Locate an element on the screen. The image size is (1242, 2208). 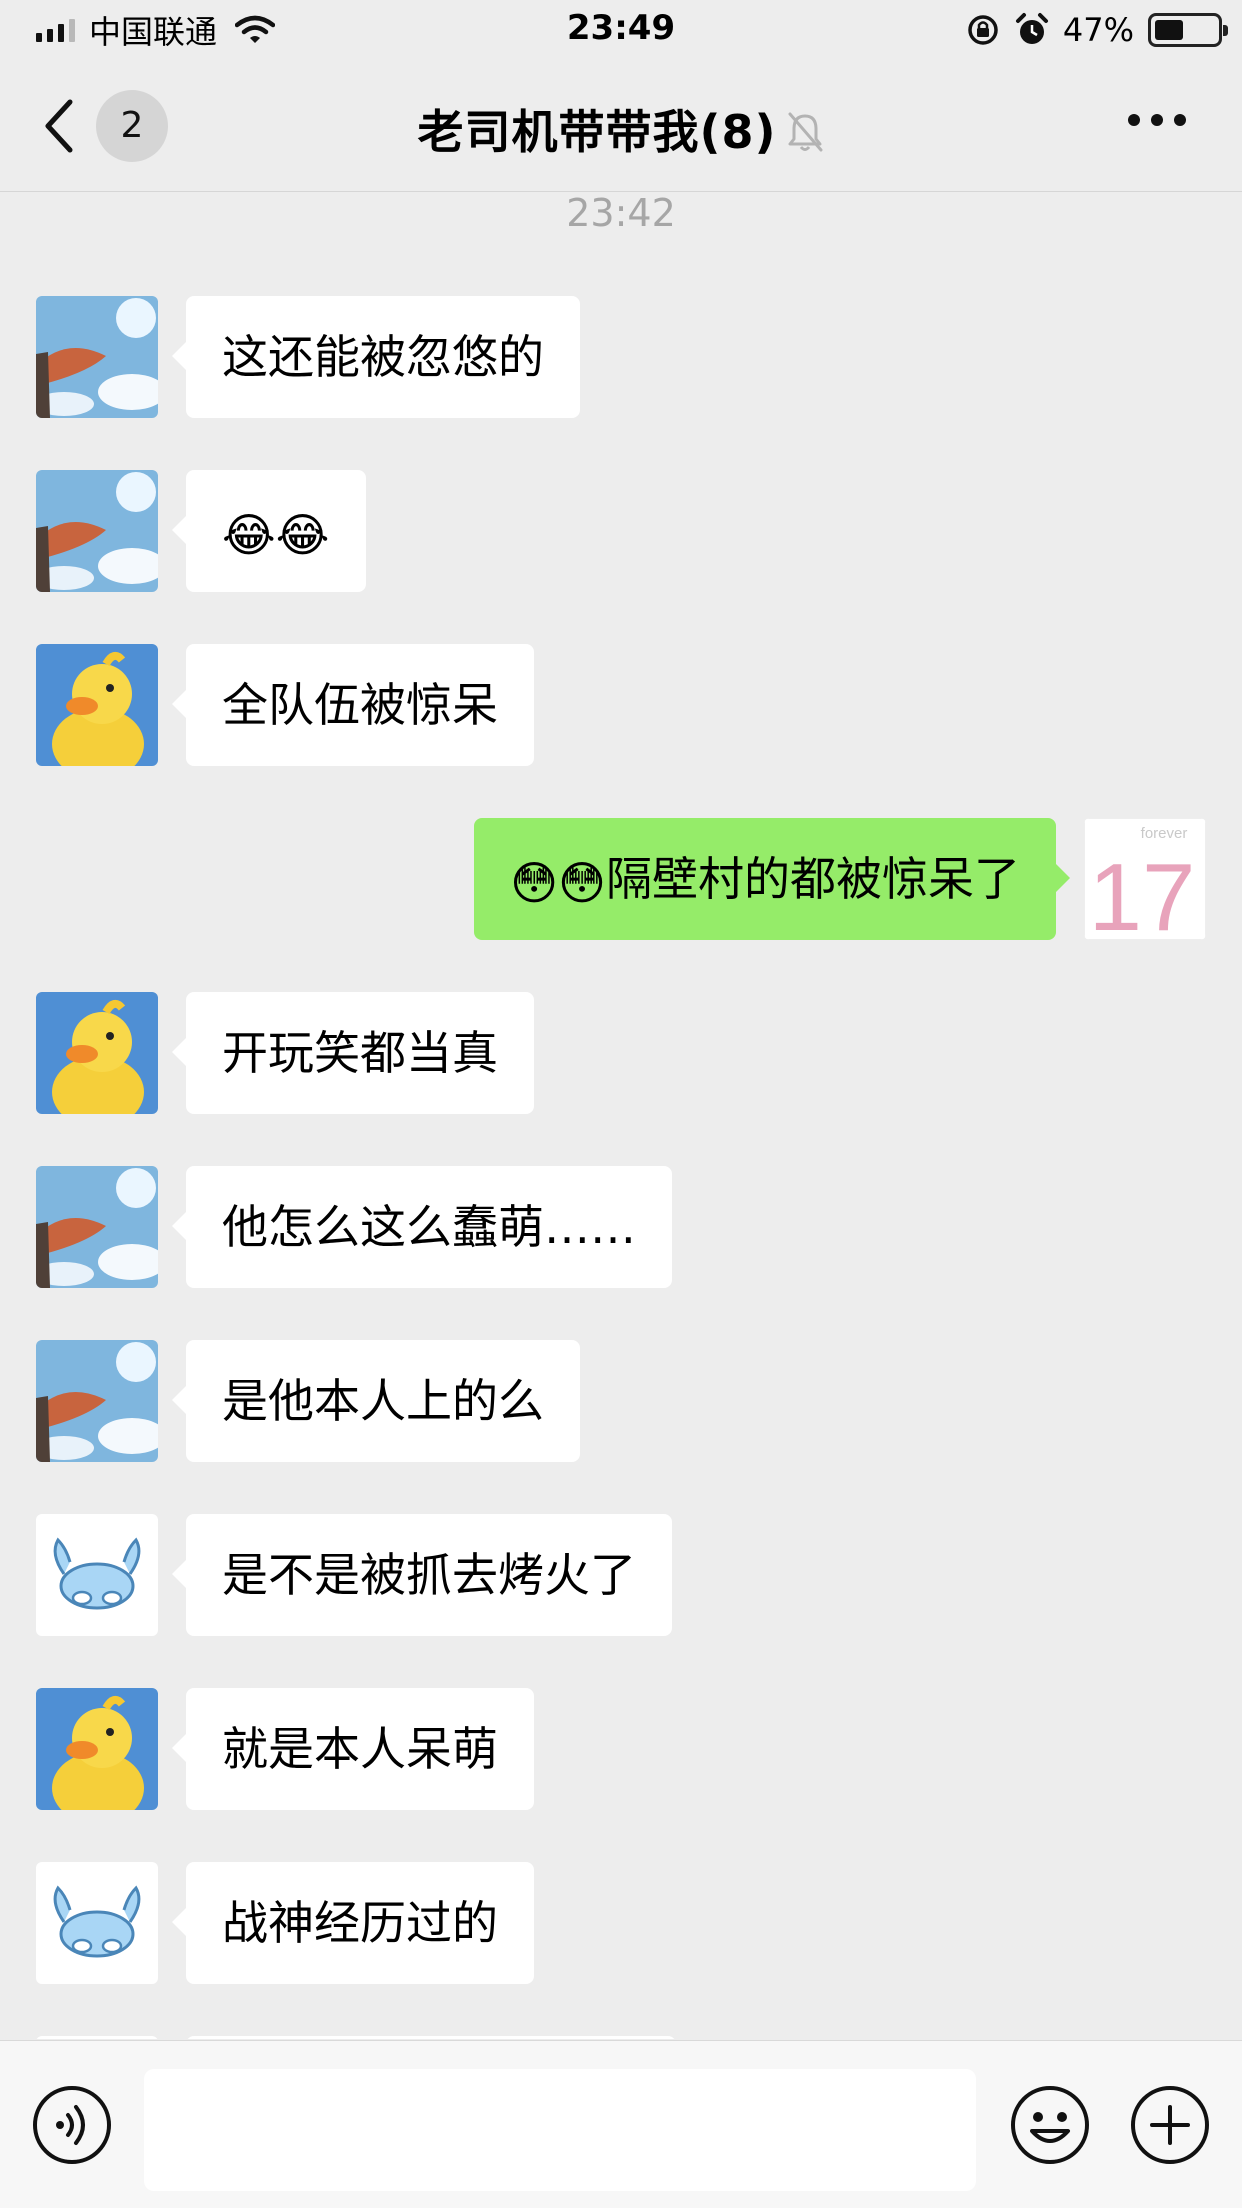
message-bubble: 开玩笑都当真 is located at coordinates (353, 1053).